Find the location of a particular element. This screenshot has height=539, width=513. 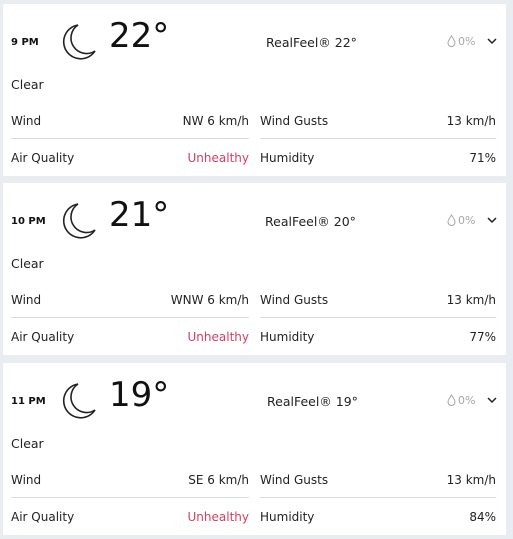

humidity-row: Humidity 71% is located at coordinates (378, 159).